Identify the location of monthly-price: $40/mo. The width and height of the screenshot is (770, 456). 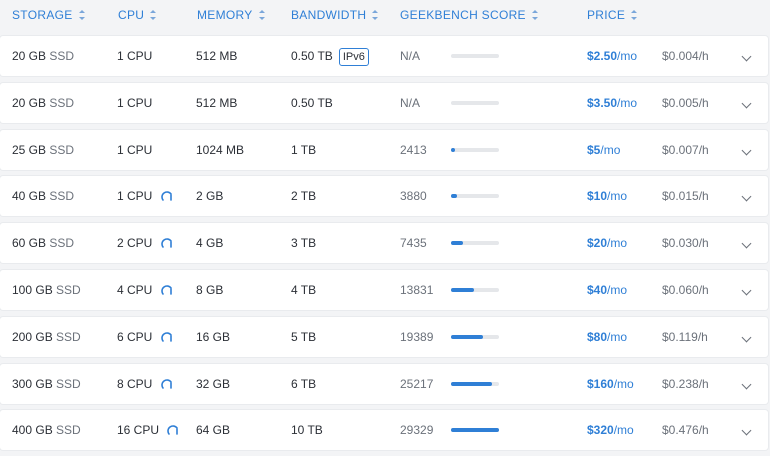
(607, 290).